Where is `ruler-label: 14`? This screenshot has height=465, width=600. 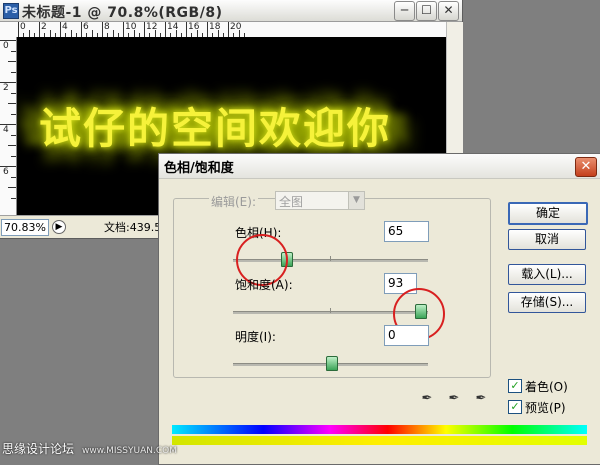
ruler-label: 14 is located at coordinates (173, 27).